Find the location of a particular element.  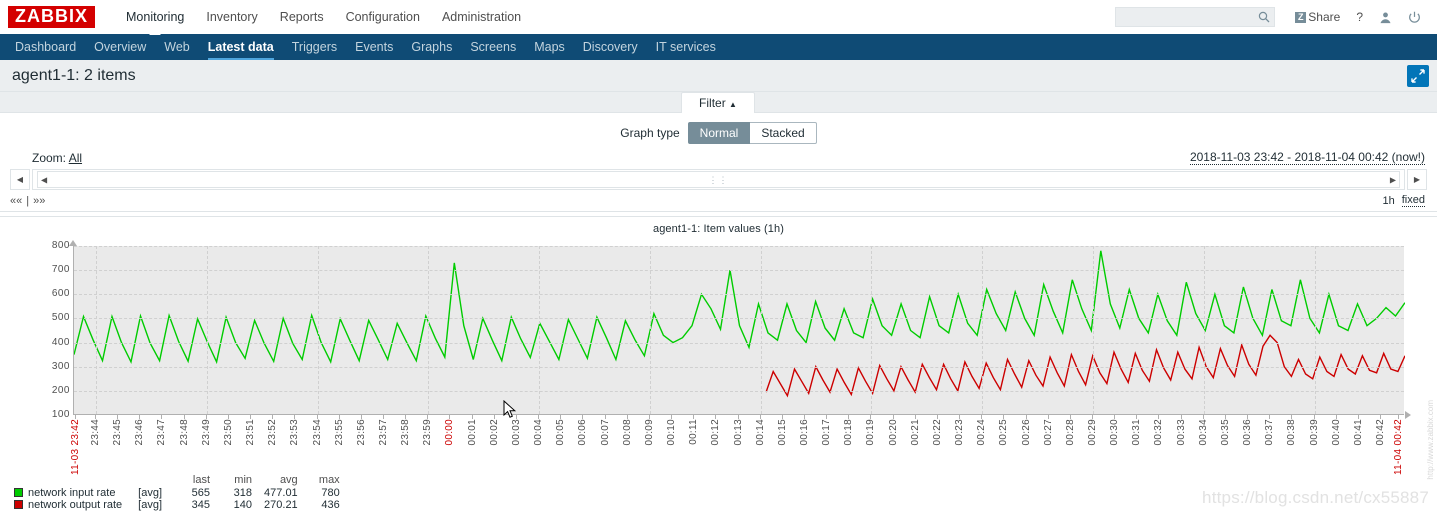

menu-item-monitoring: Monitoring is located at coordinates (155, 17).